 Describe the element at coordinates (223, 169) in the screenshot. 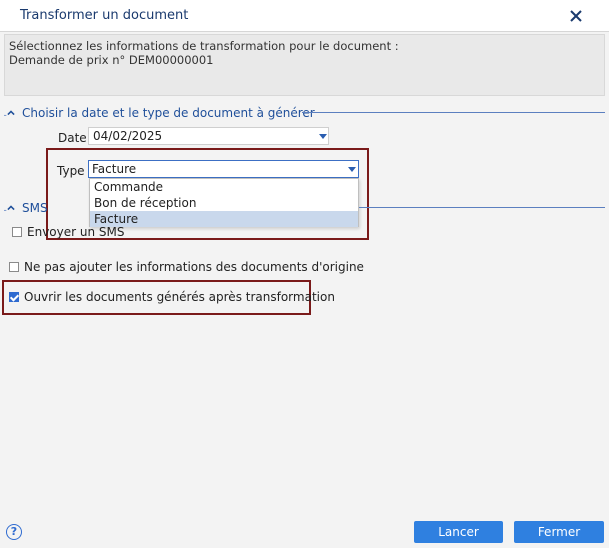

I see `type-select: Facture` at that location.